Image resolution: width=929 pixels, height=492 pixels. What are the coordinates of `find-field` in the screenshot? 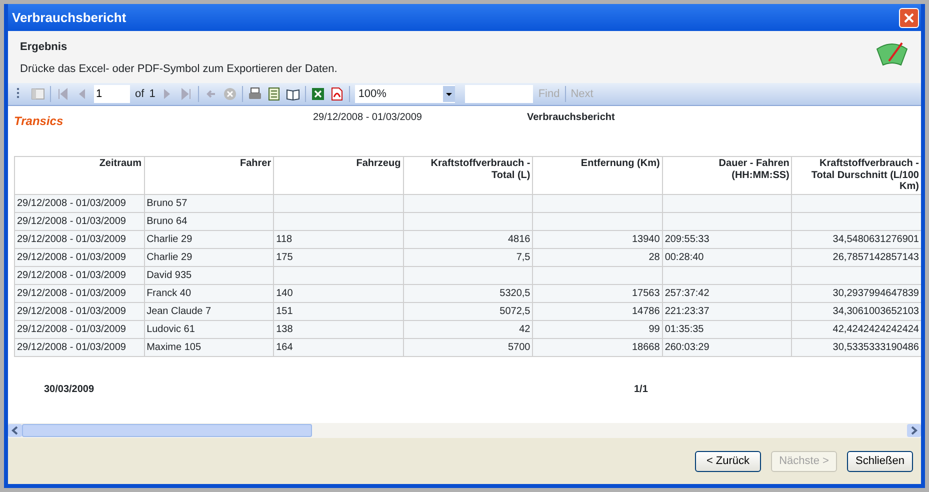 It's located at (499, 94).